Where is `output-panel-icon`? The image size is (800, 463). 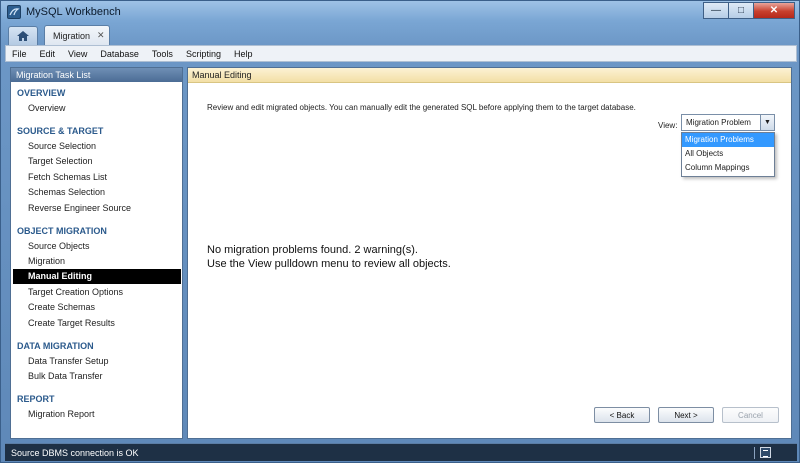 output-panel-icon is located at coordinates (765, 452).